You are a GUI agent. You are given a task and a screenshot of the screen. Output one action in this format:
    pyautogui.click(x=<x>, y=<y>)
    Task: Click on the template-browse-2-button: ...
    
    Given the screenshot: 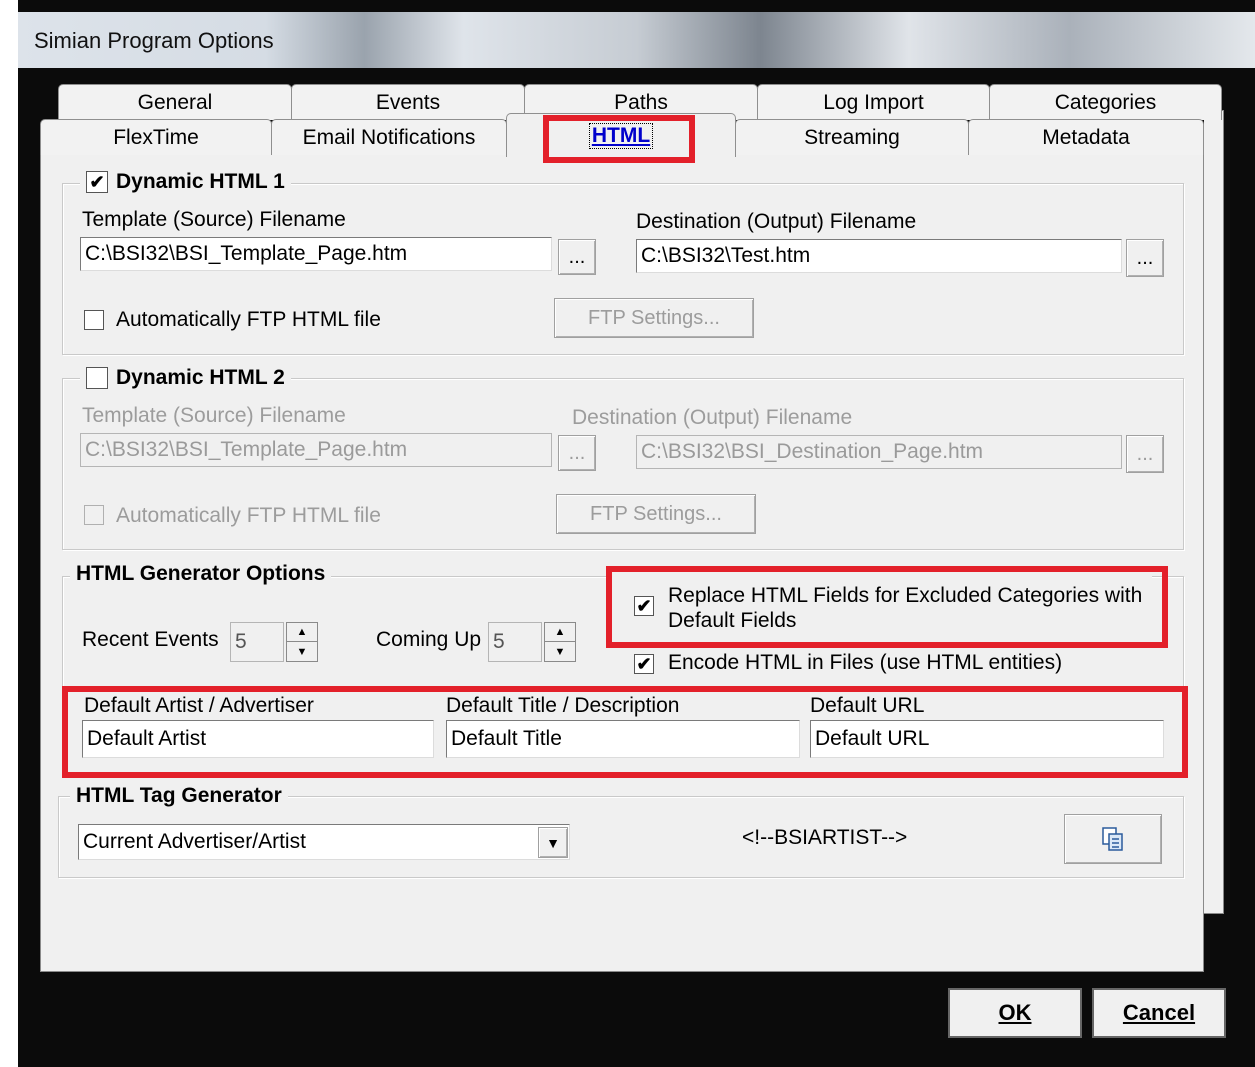 What is the action you would take?
    pyautogui.click(x=577, y=453)
    